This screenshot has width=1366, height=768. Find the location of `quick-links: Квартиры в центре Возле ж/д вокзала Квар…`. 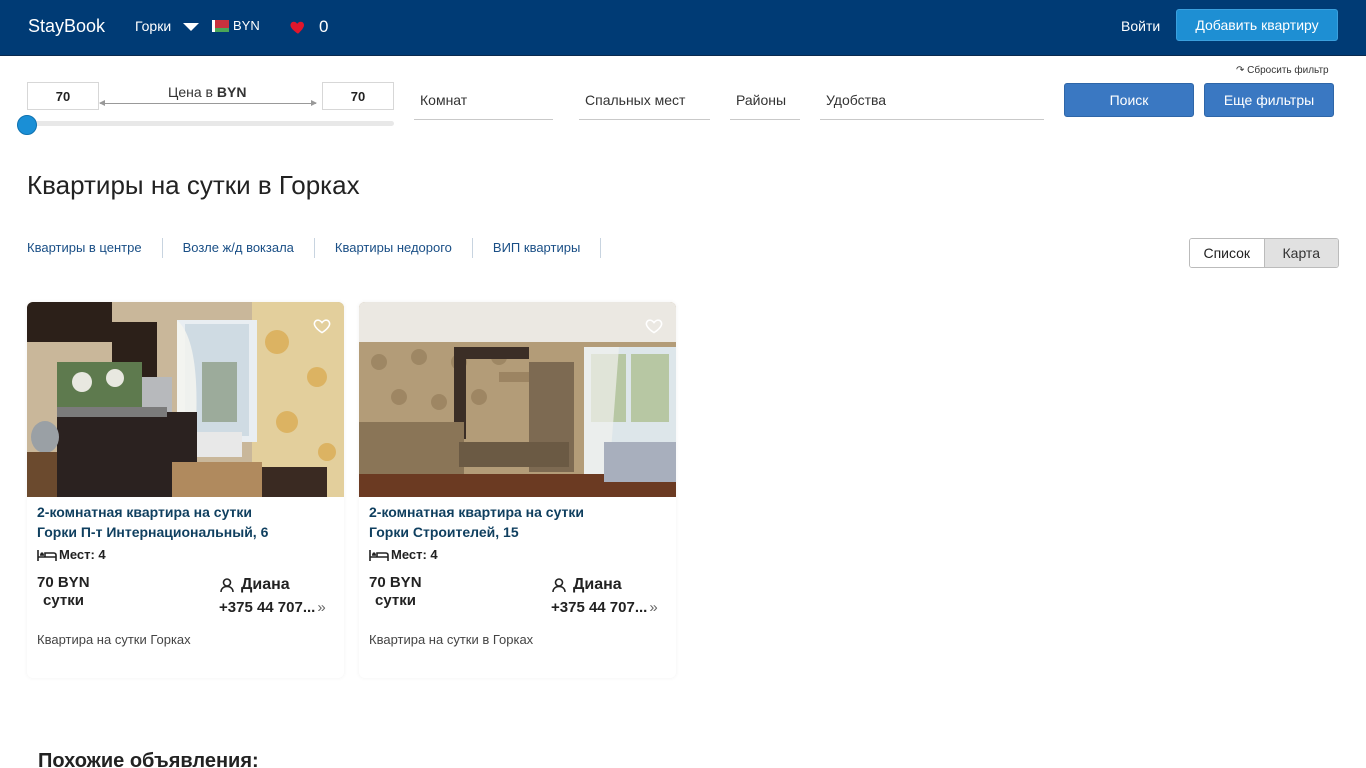

quick-links: Квартиры в центре Возле ж/д вокзала Квар… is located at coordinates (324, 248).